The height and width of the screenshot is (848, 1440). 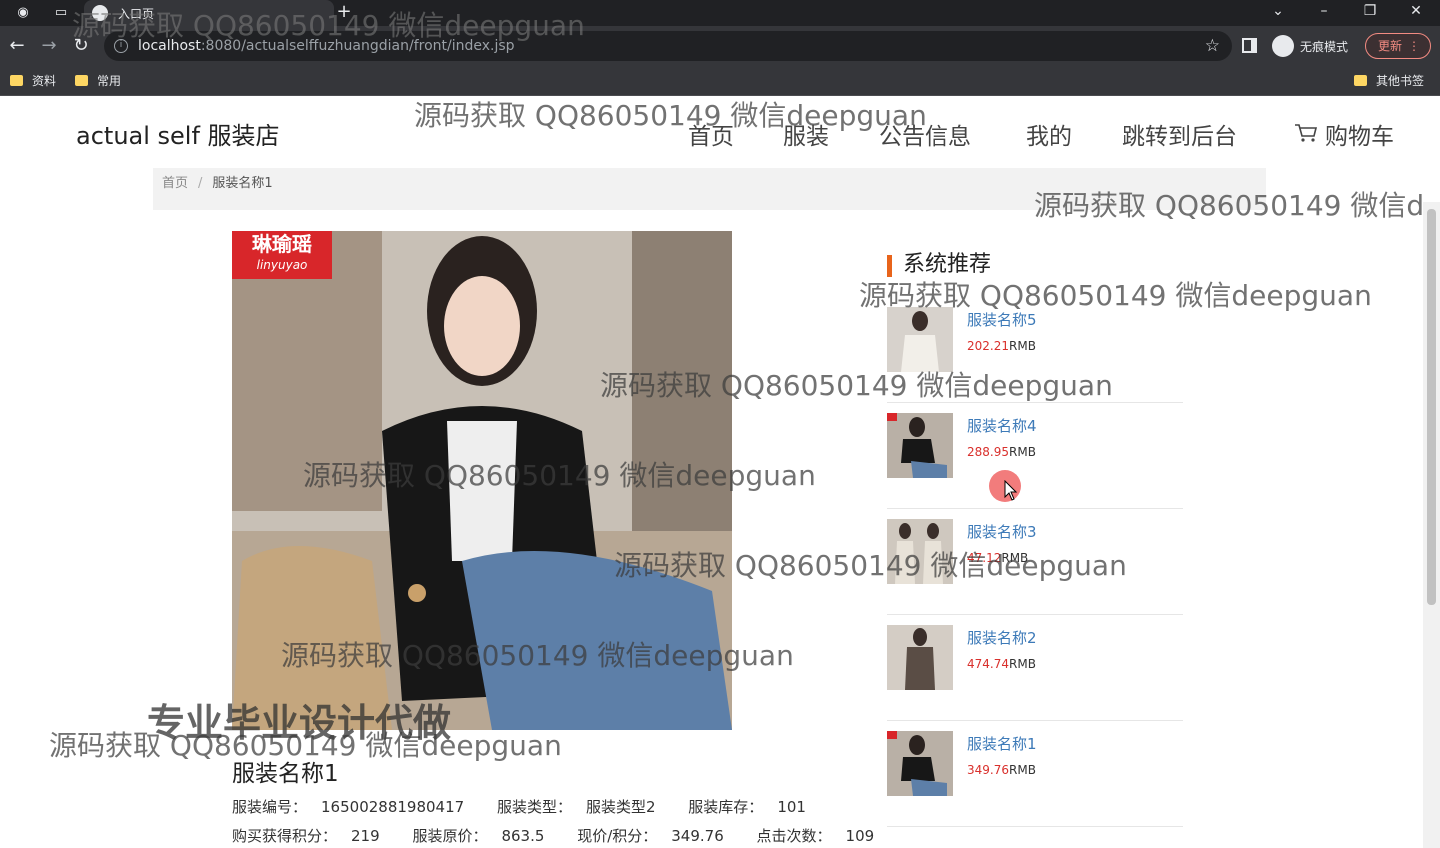 What do you see at coordinates (136, 14) in the screenshot?
I see `tab-title: 入口页` at bounding box center [136, 14].